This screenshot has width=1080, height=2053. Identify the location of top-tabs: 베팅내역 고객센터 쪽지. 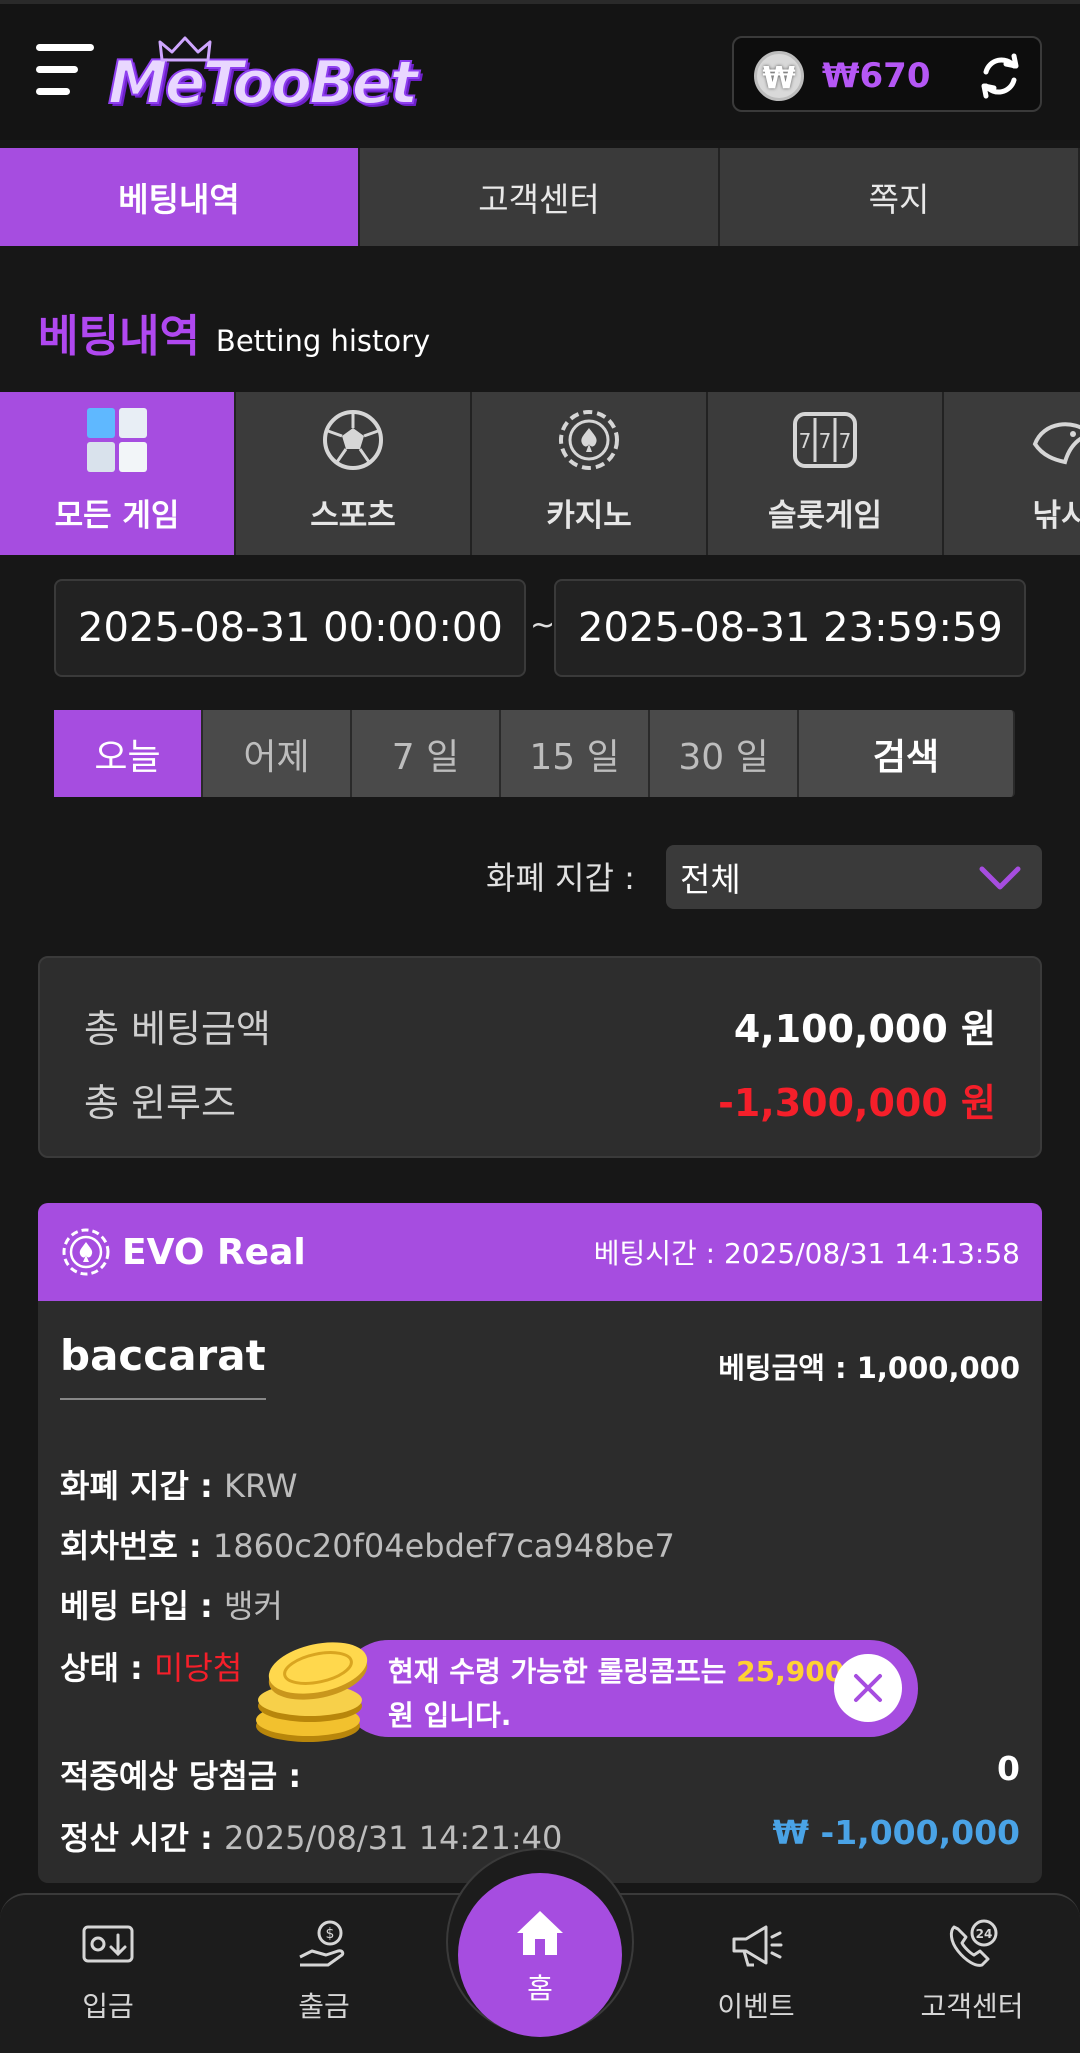
(540, 197).